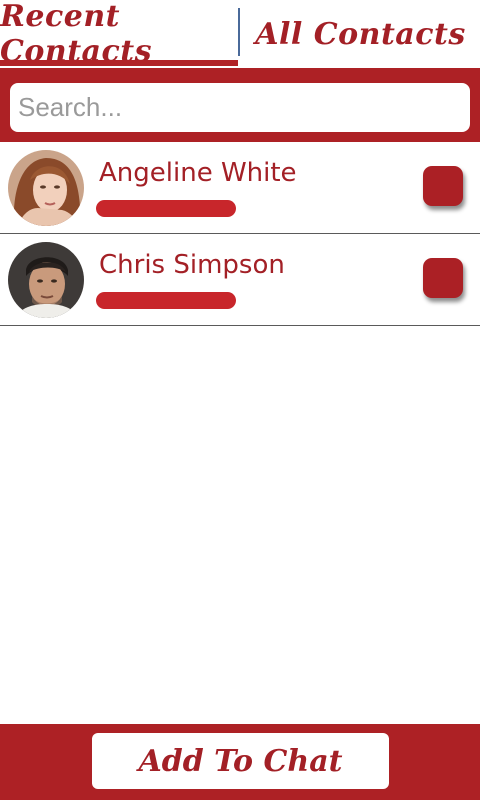 The image size is (480, 800). I want to click on search-input, so click(240, 107).